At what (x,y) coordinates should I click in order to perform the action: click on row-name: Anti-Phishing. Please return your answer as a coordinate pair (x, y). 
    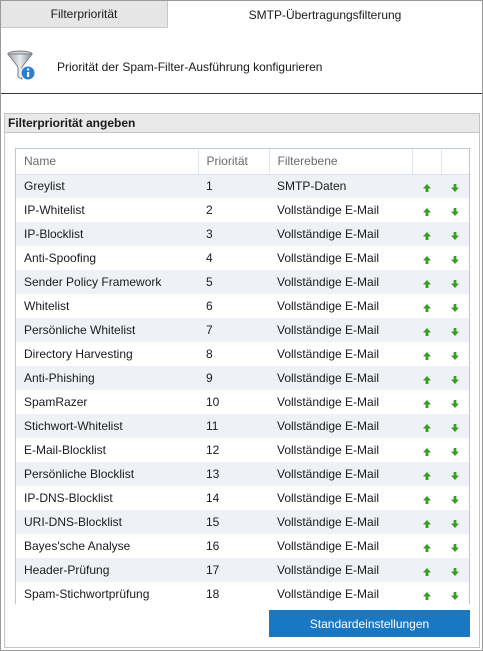
    Looking at the image, I should click on (59, 378).